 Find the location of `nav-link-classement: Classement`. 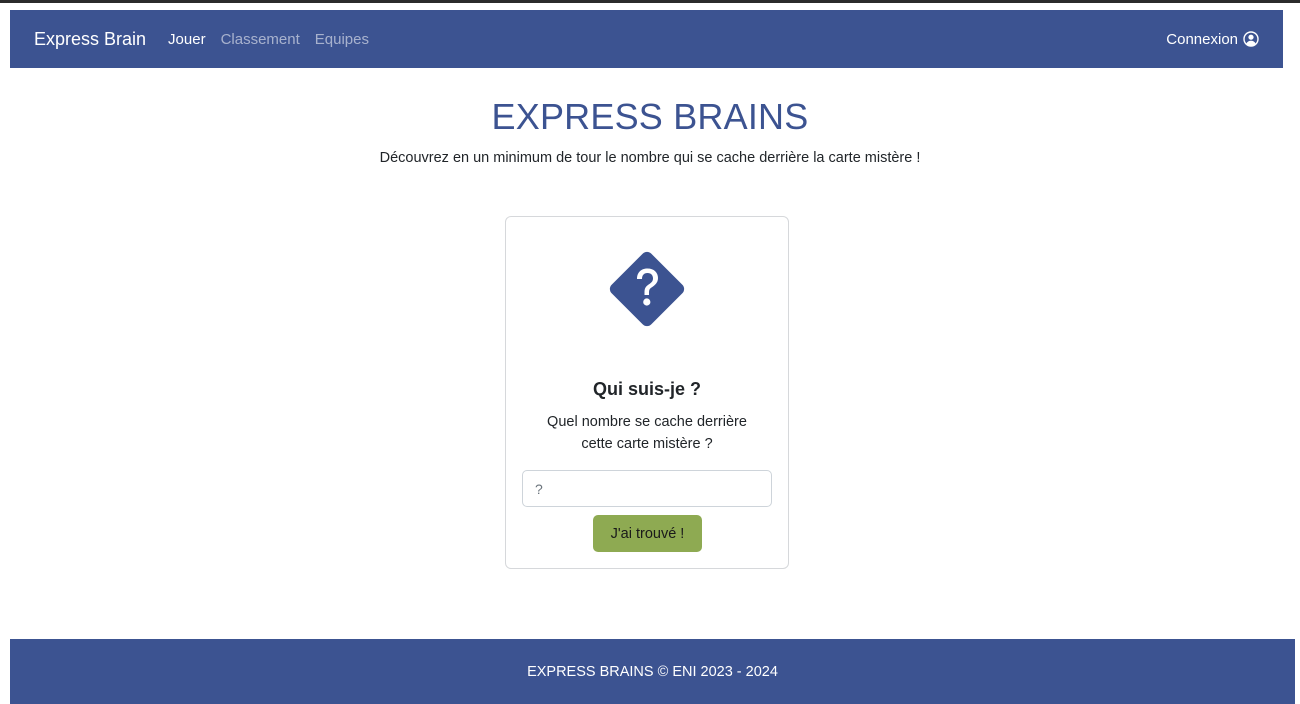

nav-link-classement: Classement is located at coordinates (260, 39).